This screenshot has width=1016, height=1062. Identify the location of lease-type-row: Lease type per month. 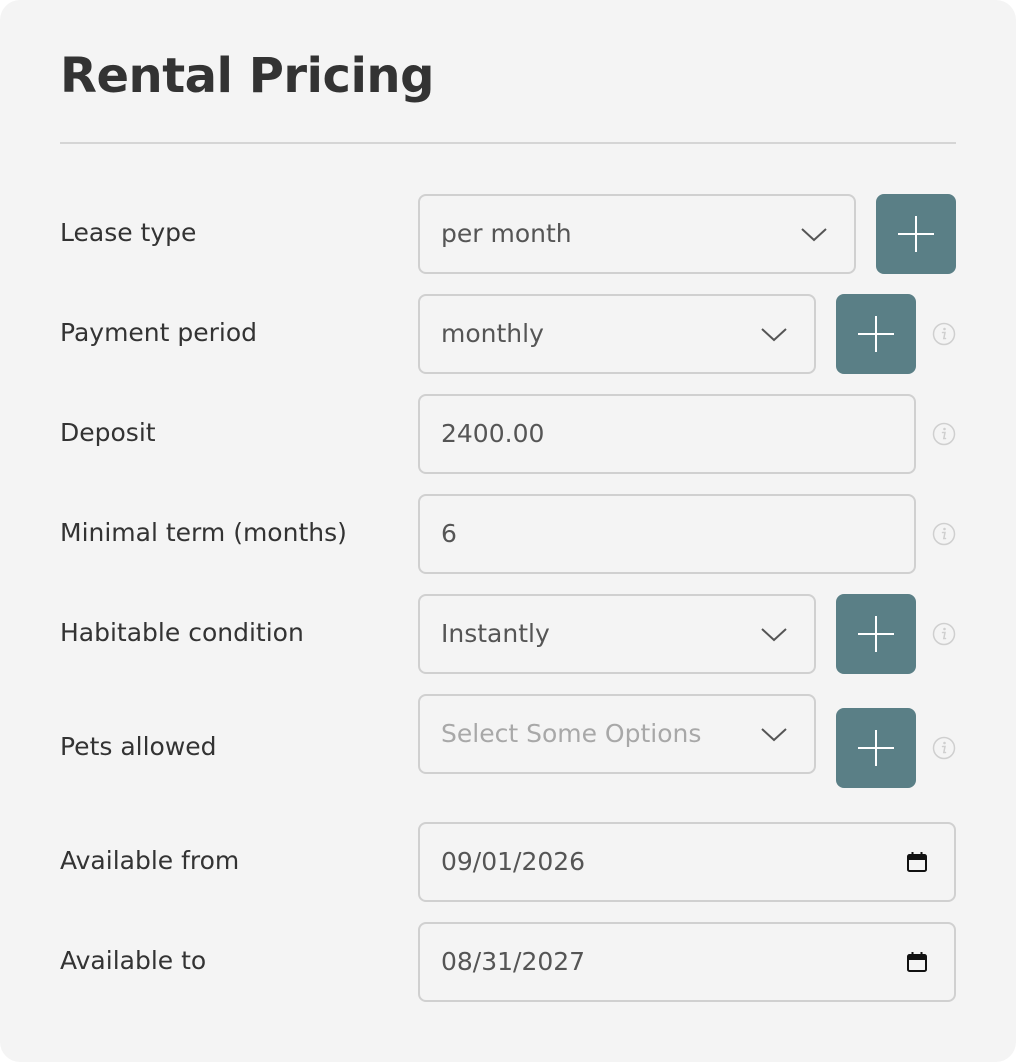
(508, 234).